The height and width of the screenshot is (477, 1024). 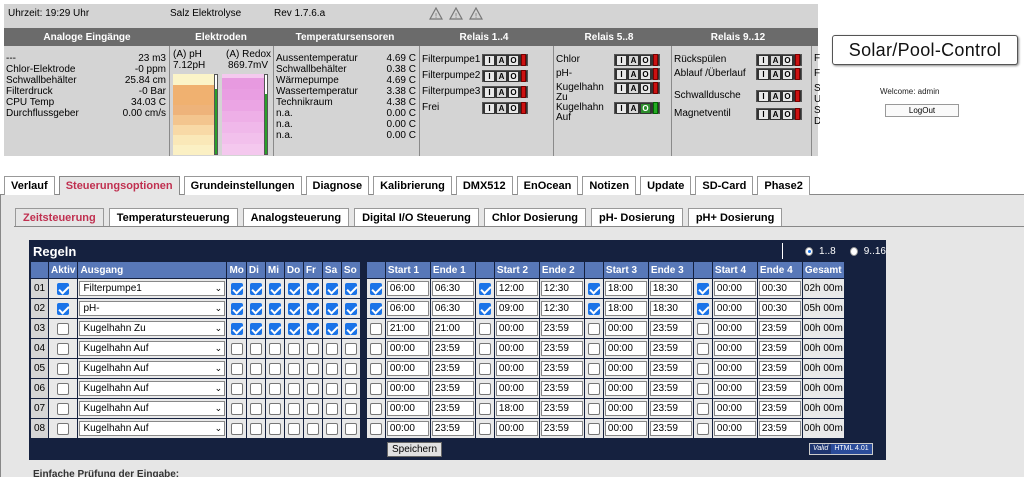 What do you see at coordinates (242, 185) in the screenshot?
I see `main-tab: Grundeinstellungen` at bounding box center [242, 185].